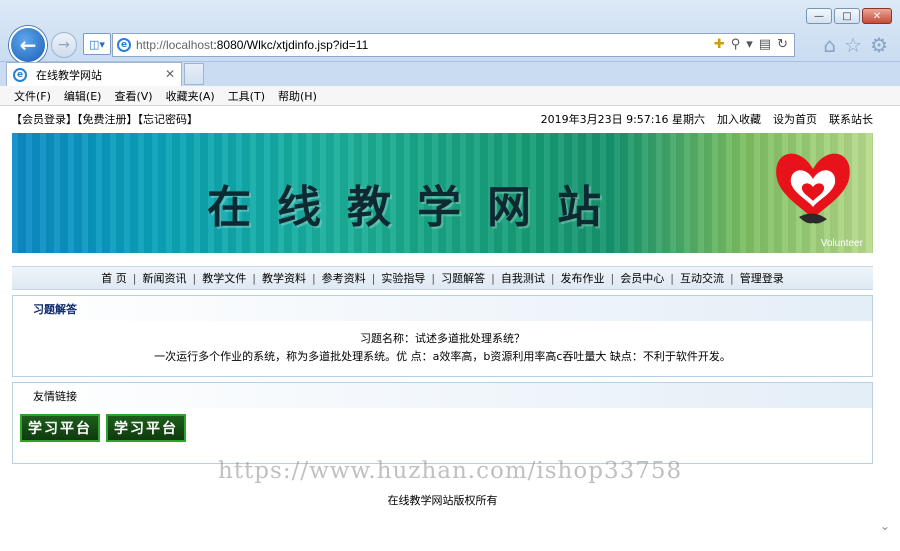 This screenshot has height=551, width=900. Describe the element at coordinates (795, 119) in the screenshot. I see `set-home-link: 设为首页` at that location.